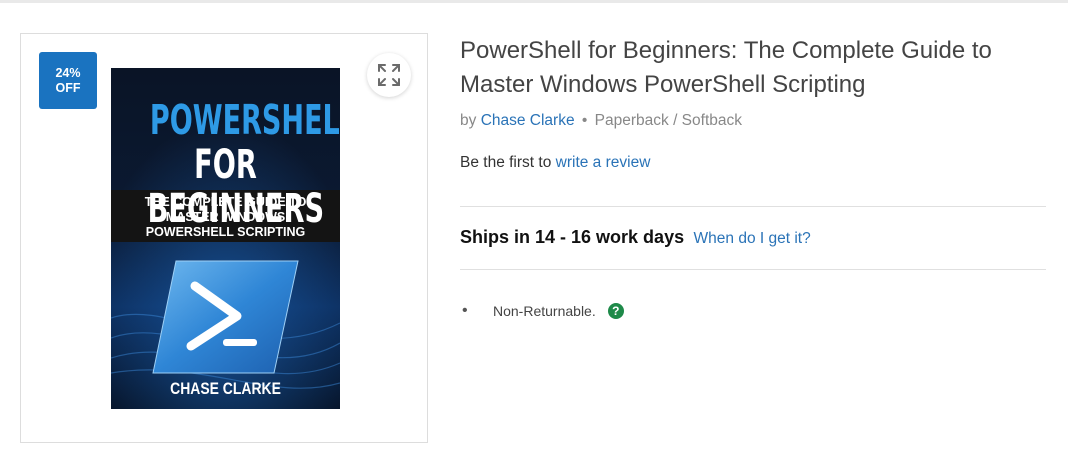 The image size is (1068, 472). Describe the element at coordinates (615, 311) in the screenshot. I see `help-icon: ?` at that location.